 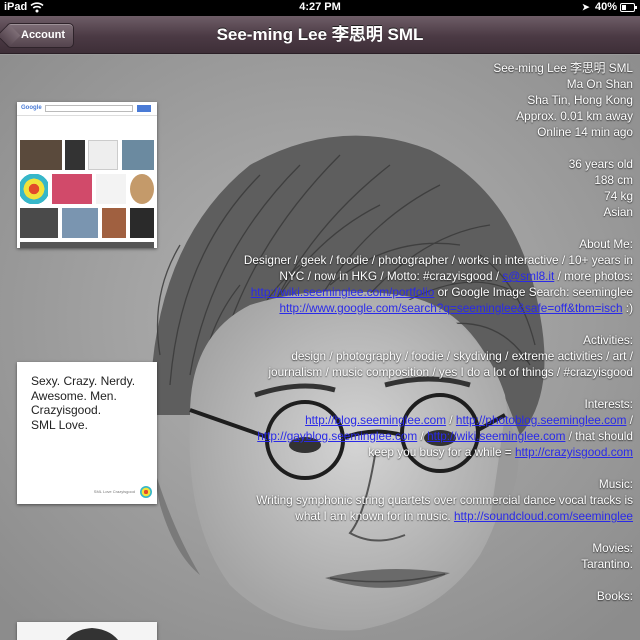 I want to click on about-text-part: or Google Image Search: seeminglee, so click(x=533, y=292).